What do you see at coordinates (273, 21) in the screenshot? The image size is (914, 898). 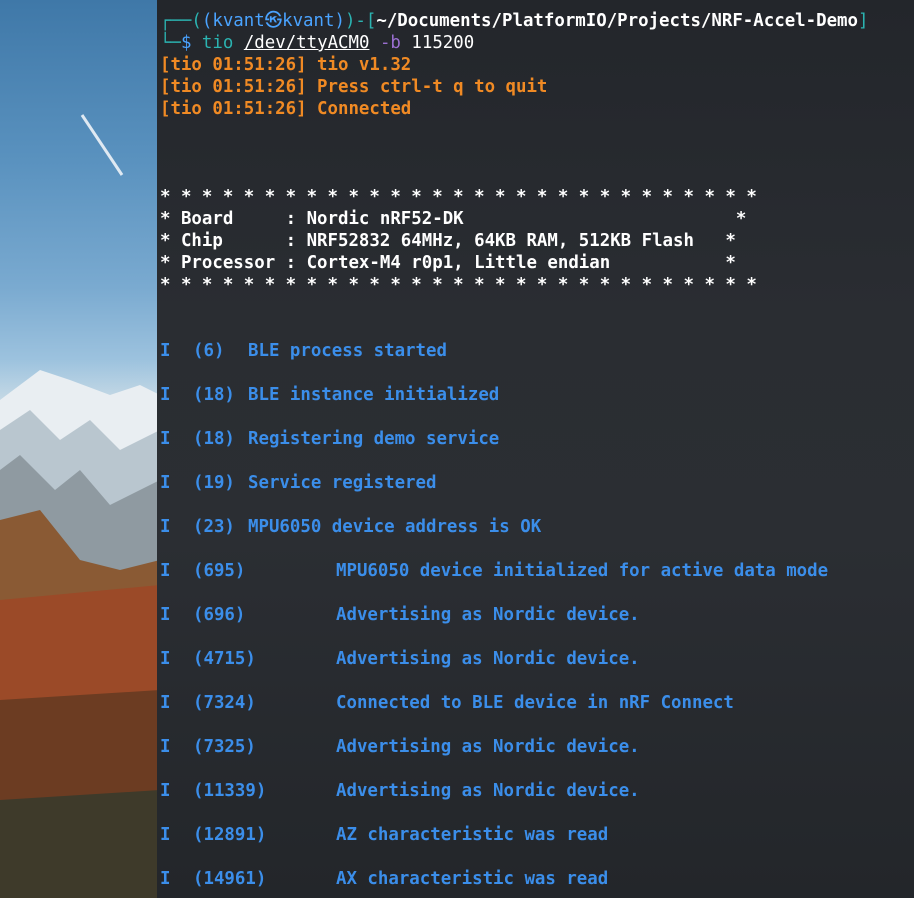 I see `prompt-user-host: (kvant㉿kvant)` at bounding box center [273, 21].